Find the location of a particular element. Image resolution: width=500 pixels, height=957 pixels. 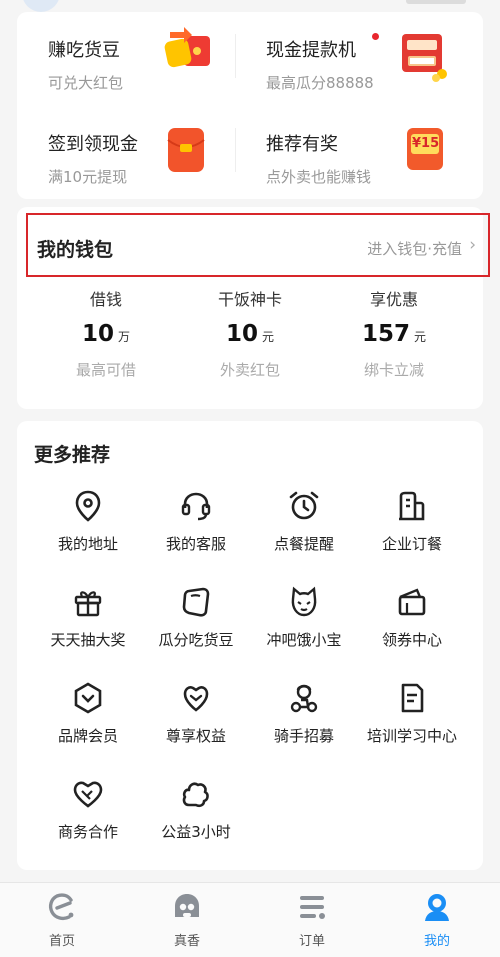

bottom-tab-bar: 首页 真香 订单 我的 is located at coordinates (250, 919).